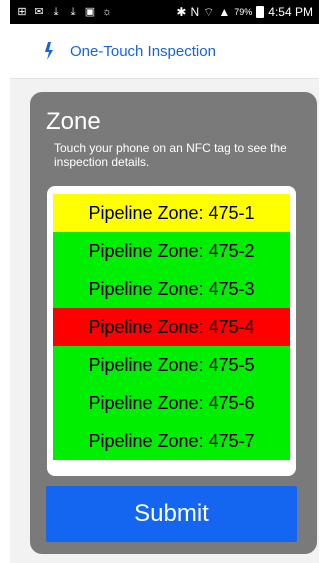 This screenshot has height=563, width=329. I want to click on status-time: 4:54 PM, so click(290, 12).